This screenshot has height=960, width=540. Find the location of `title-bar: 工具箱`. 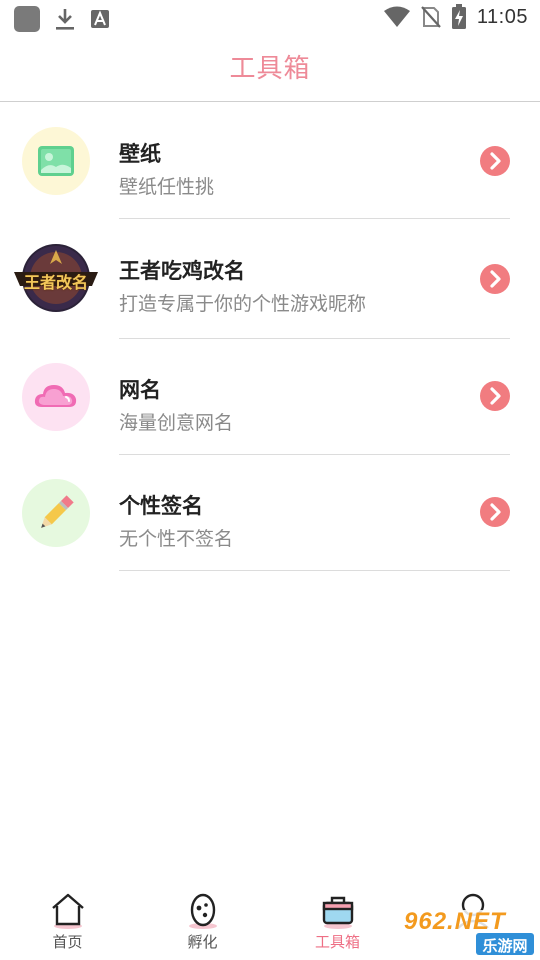

title-bar: 工具箱 is located at coordinates (270, 69).